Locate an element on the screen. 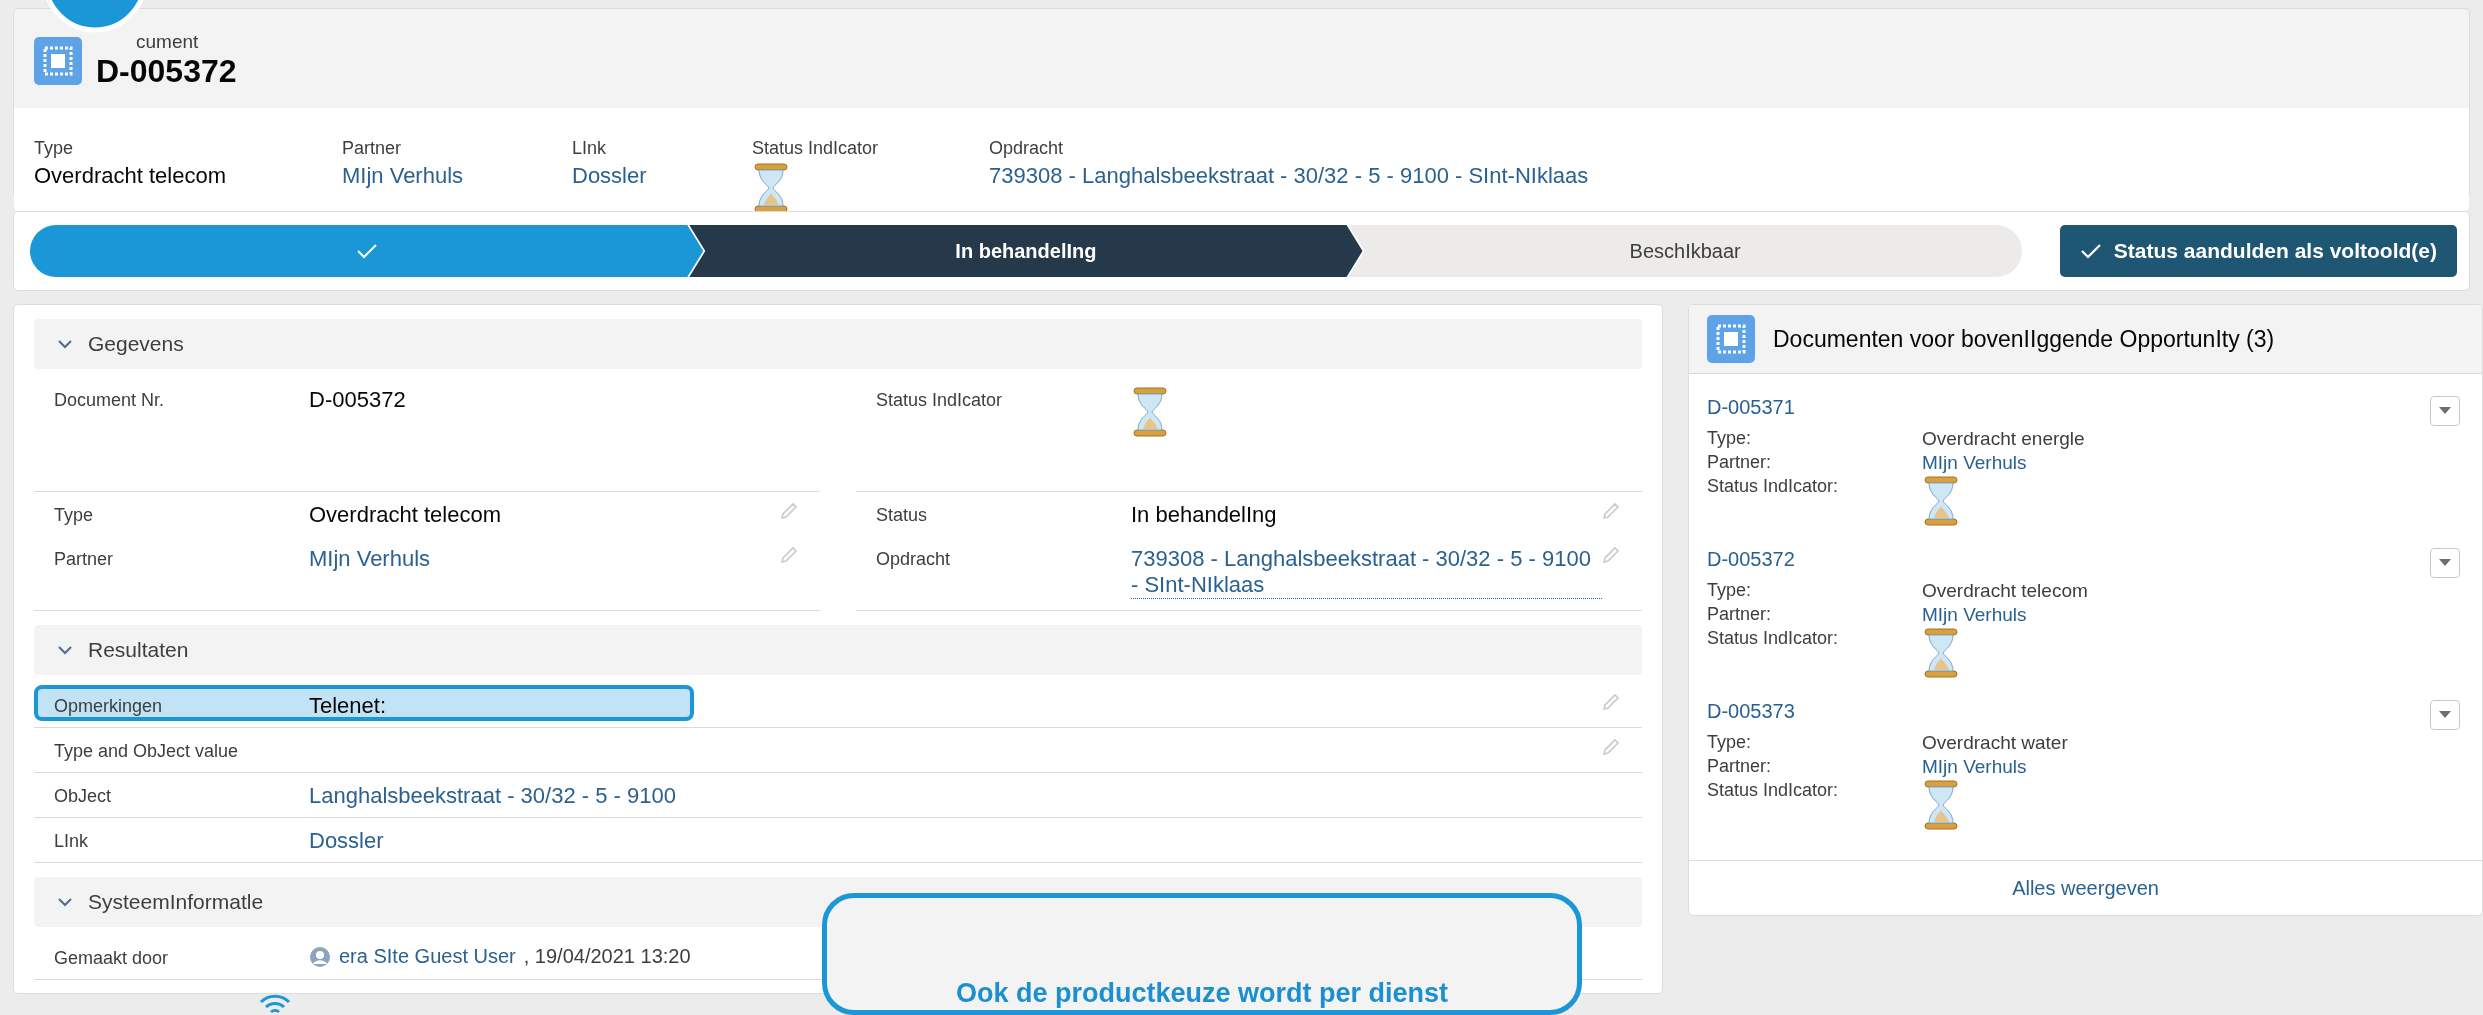 This screenshot has width=2483, height=1015. section-header: Resultaten is located at coordinates (838, 650).